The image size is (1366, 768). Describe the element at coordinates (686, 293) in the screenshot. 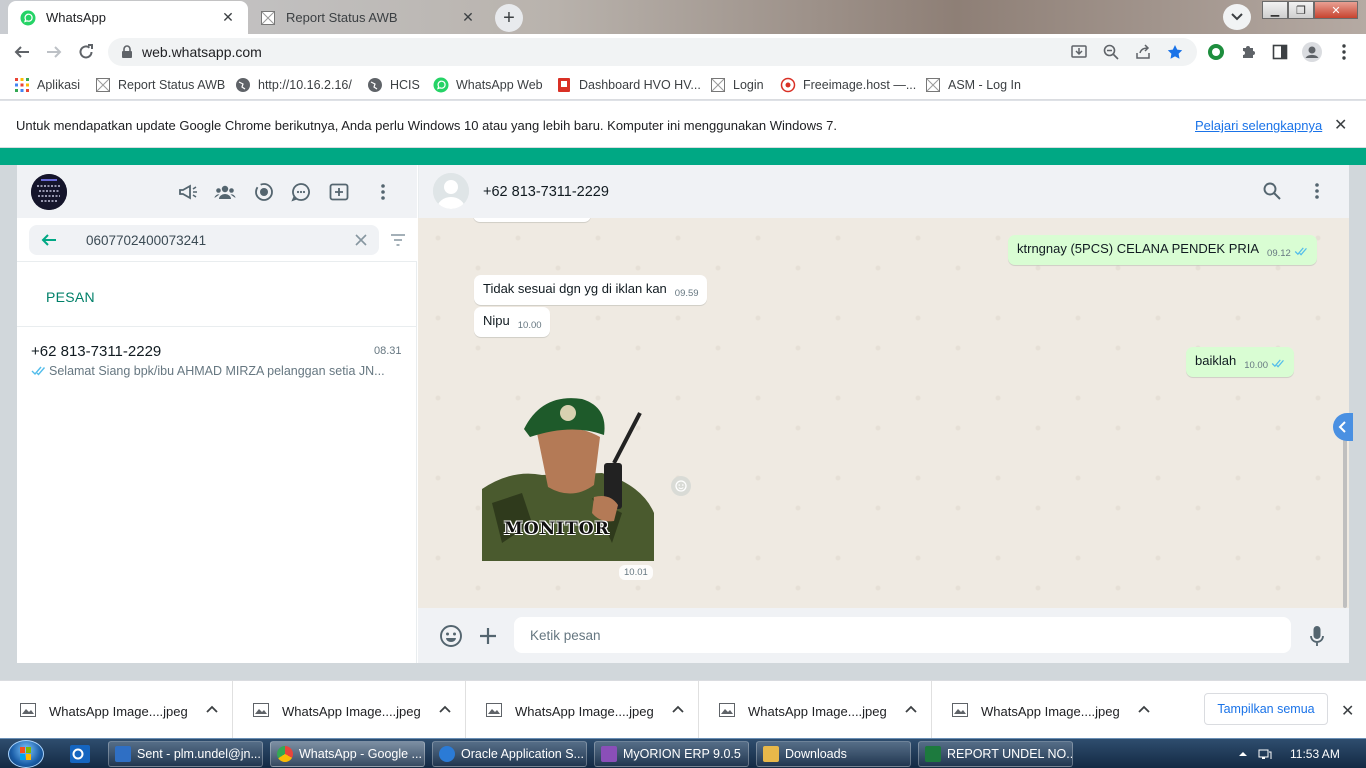

I see `message-time: 09.59` at that location.